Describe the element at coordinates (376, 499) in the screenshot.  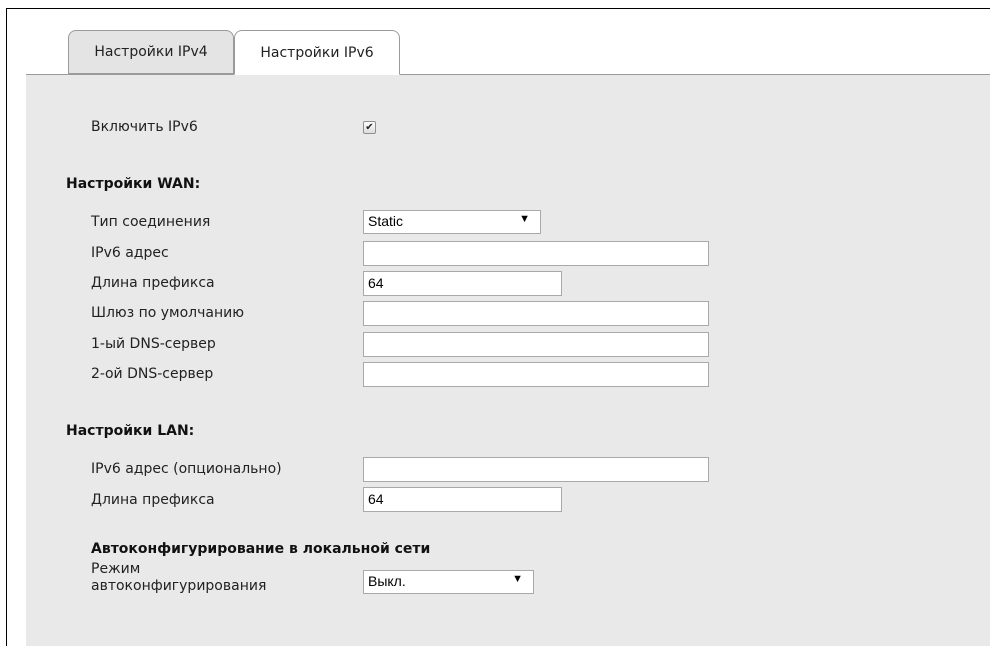
I see `lan-prefix-length-value: 64` at that location.